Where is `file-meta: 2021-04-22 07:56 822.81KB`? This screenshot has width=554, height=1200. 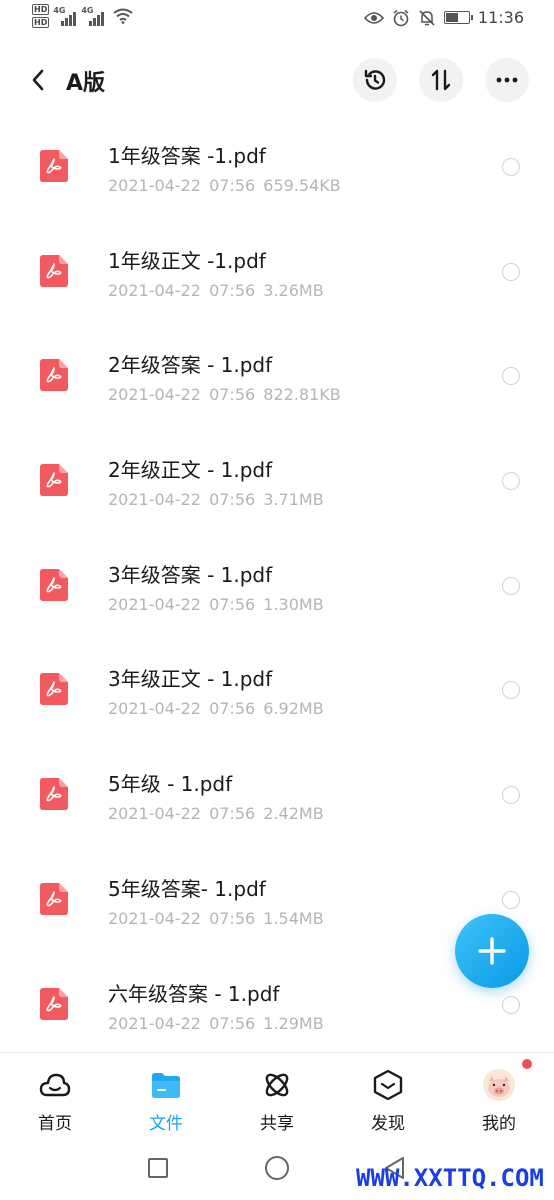
file-meta: 2021-04-22 07:56 822.81KB is located at coordinates (224, 395).